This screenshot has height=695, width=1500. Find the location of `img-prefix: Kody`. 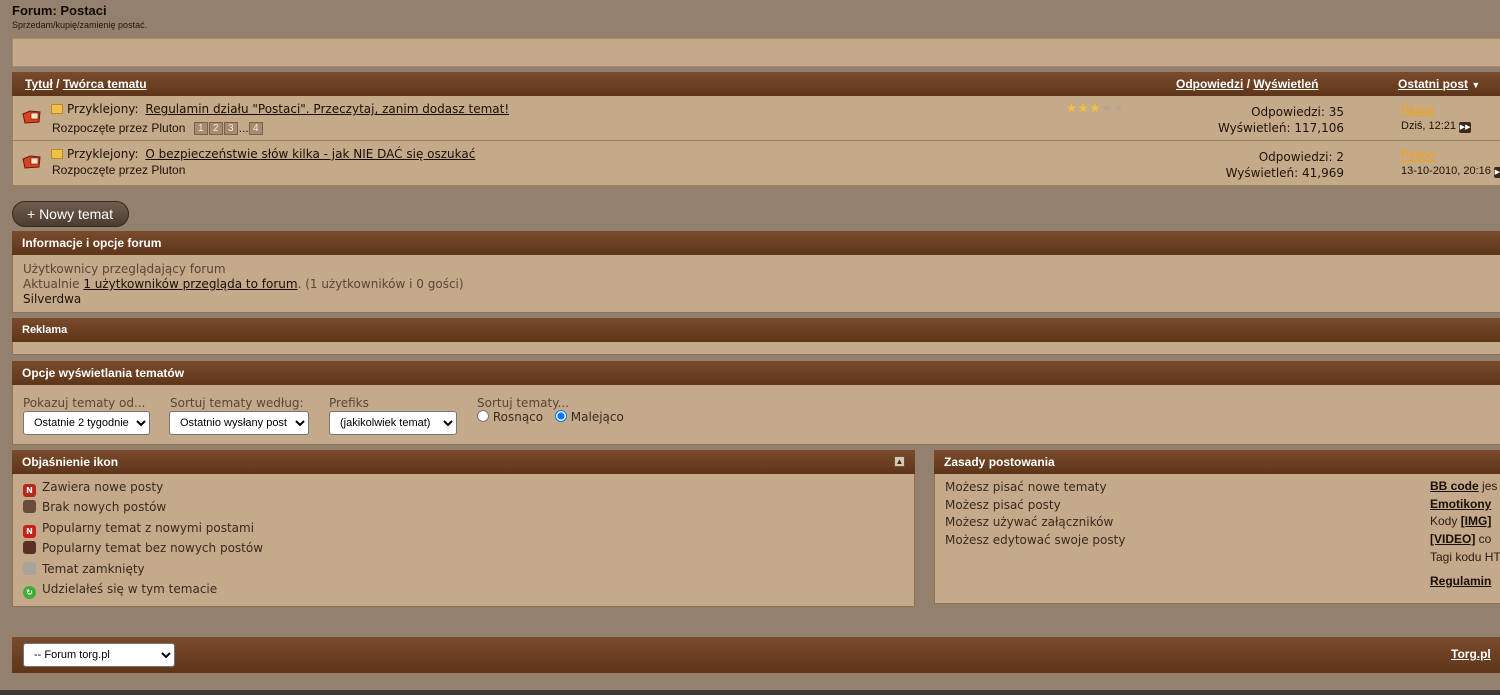

img-prefix: Kody is located at coordinates (1445, 521).